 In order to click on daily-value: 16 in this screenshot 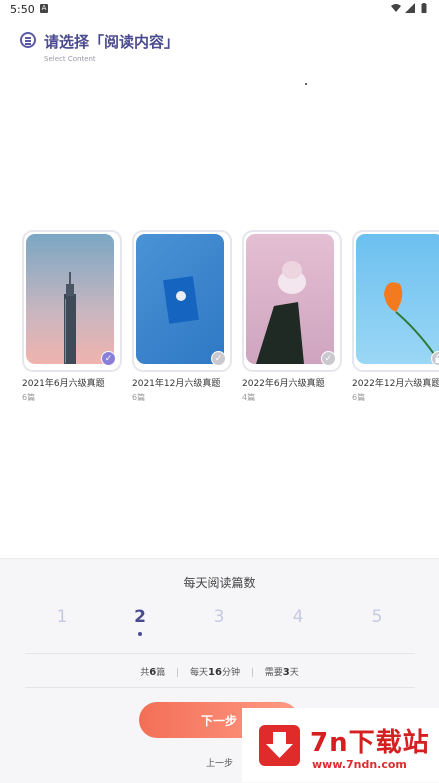, I will do `click(215, 672)`.